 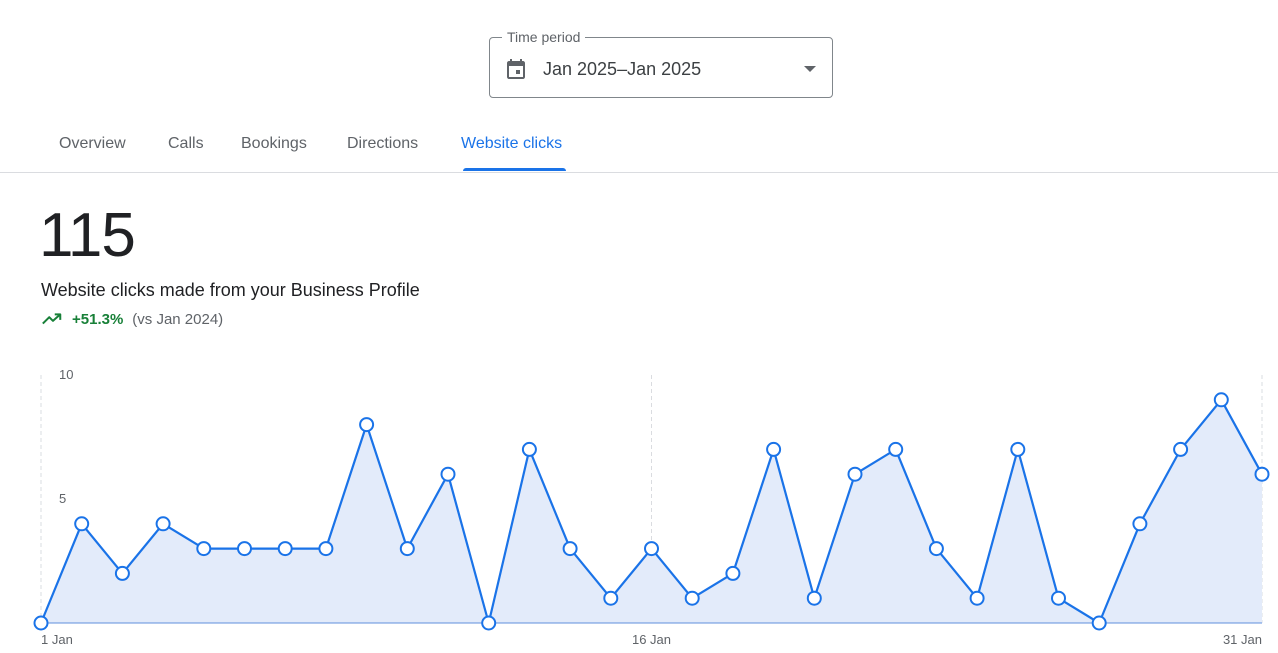 What do you see at coordinates (516, 69) in the screenshot?
I see `calendar-icon` at bounding box center [516, 69].